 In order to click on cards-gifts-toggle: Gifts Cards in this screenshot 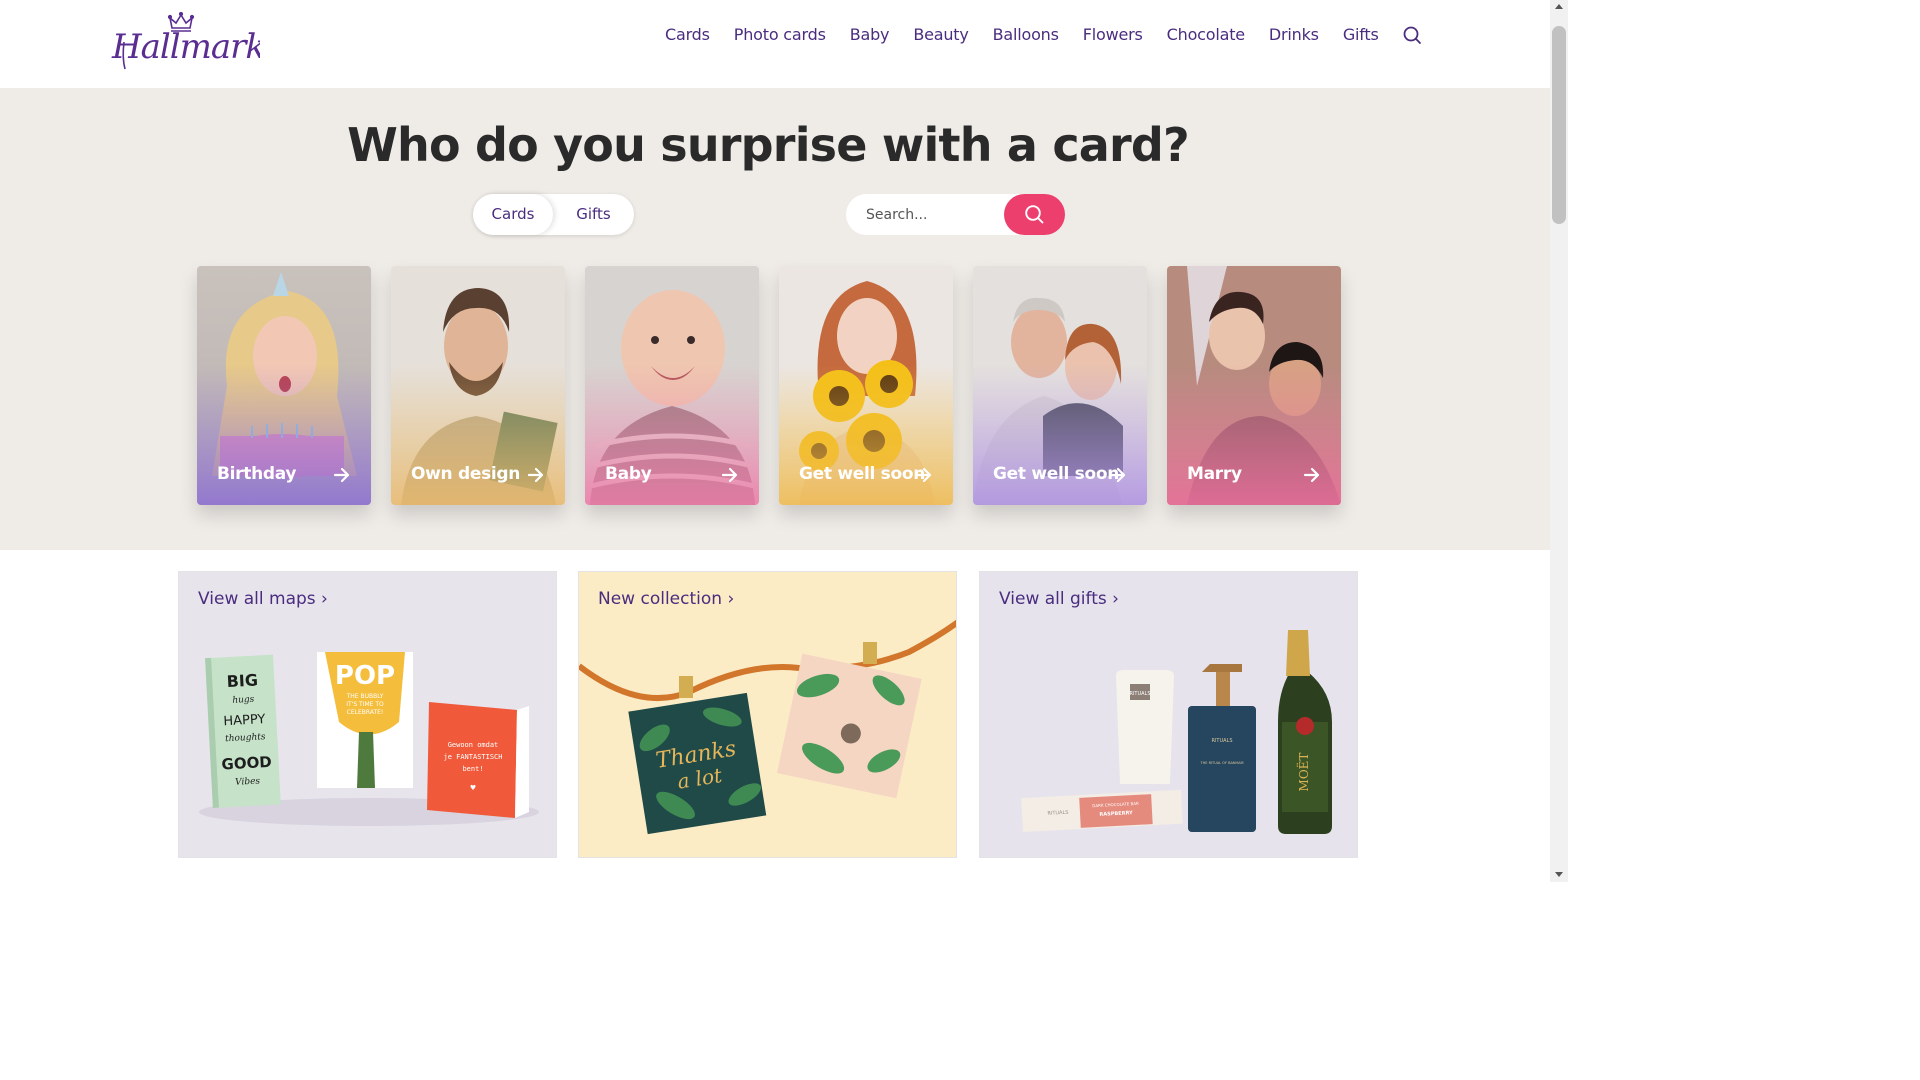, I will do `click(553, 214)`.